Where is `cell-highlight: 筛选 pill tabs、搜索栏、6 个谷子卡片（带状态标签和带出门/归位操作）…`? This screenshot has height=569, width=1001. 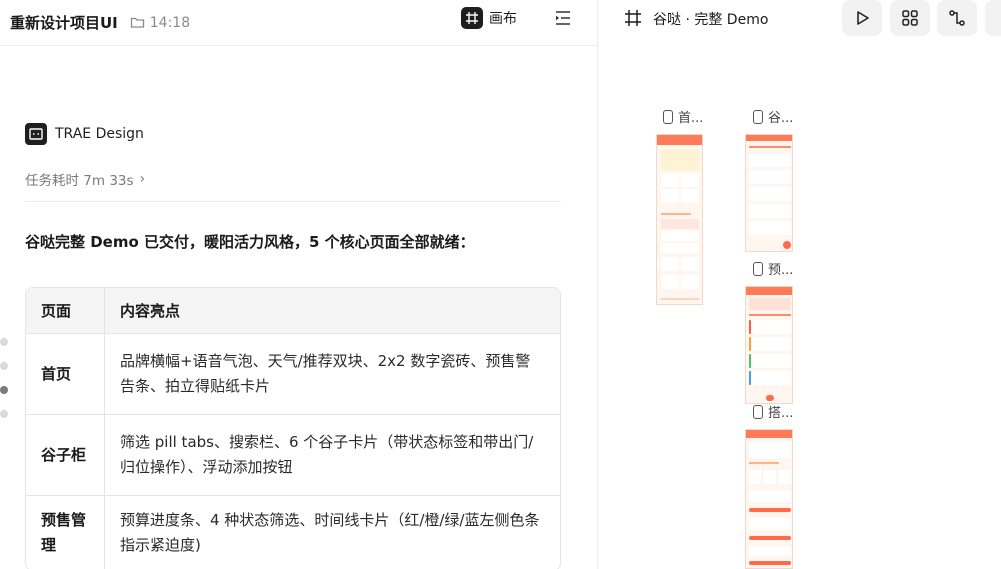 cell-highlight: 筛选 pill tabs、搜索栏、6 个谷子卡片（带状态标签和带出门/归位操作）… is located at coordinates (332, 455).